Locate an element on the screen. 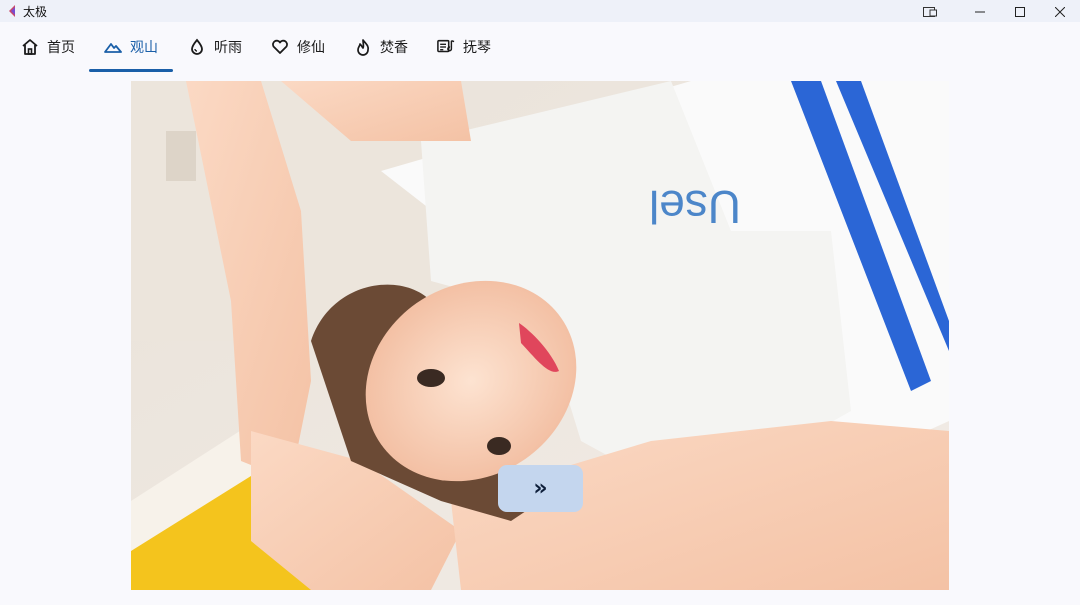  close-button is located at coordinates (1060, 11).